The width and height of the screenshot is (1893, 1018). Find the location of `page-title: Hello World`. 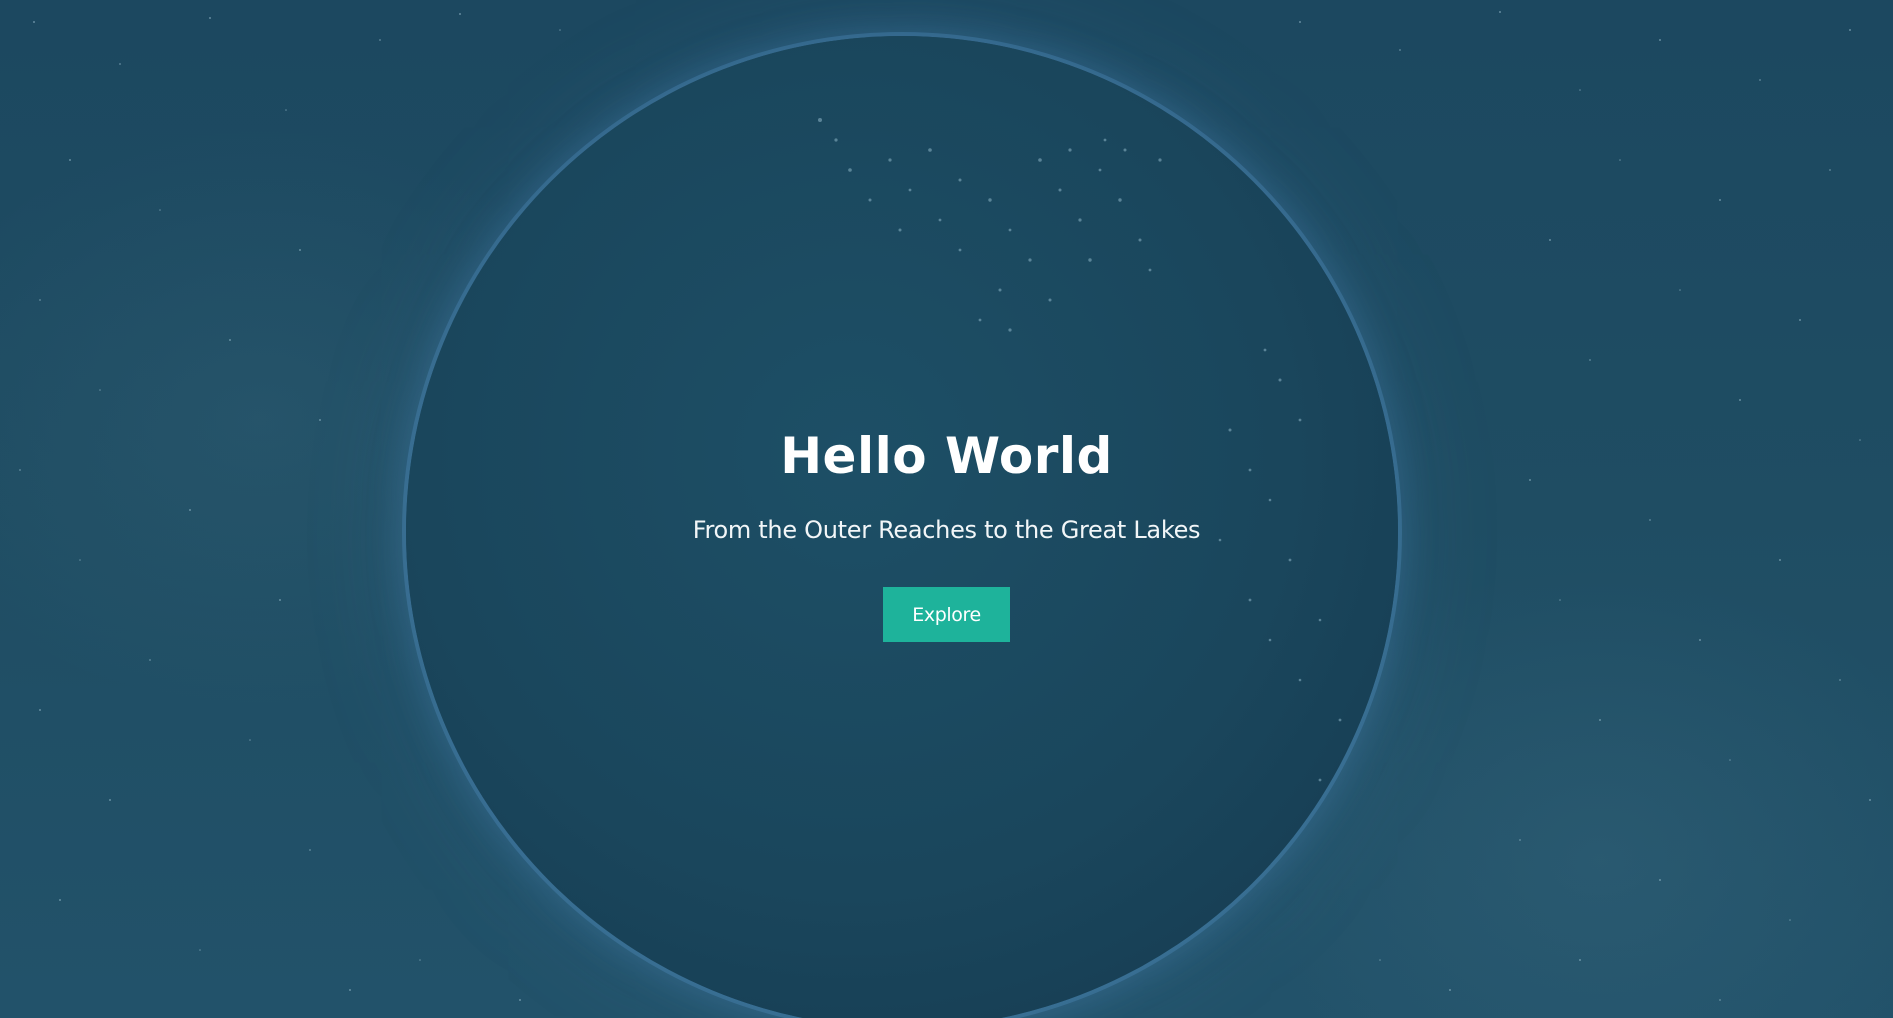

page-title: Hello World is located at coordinates (946, 456).